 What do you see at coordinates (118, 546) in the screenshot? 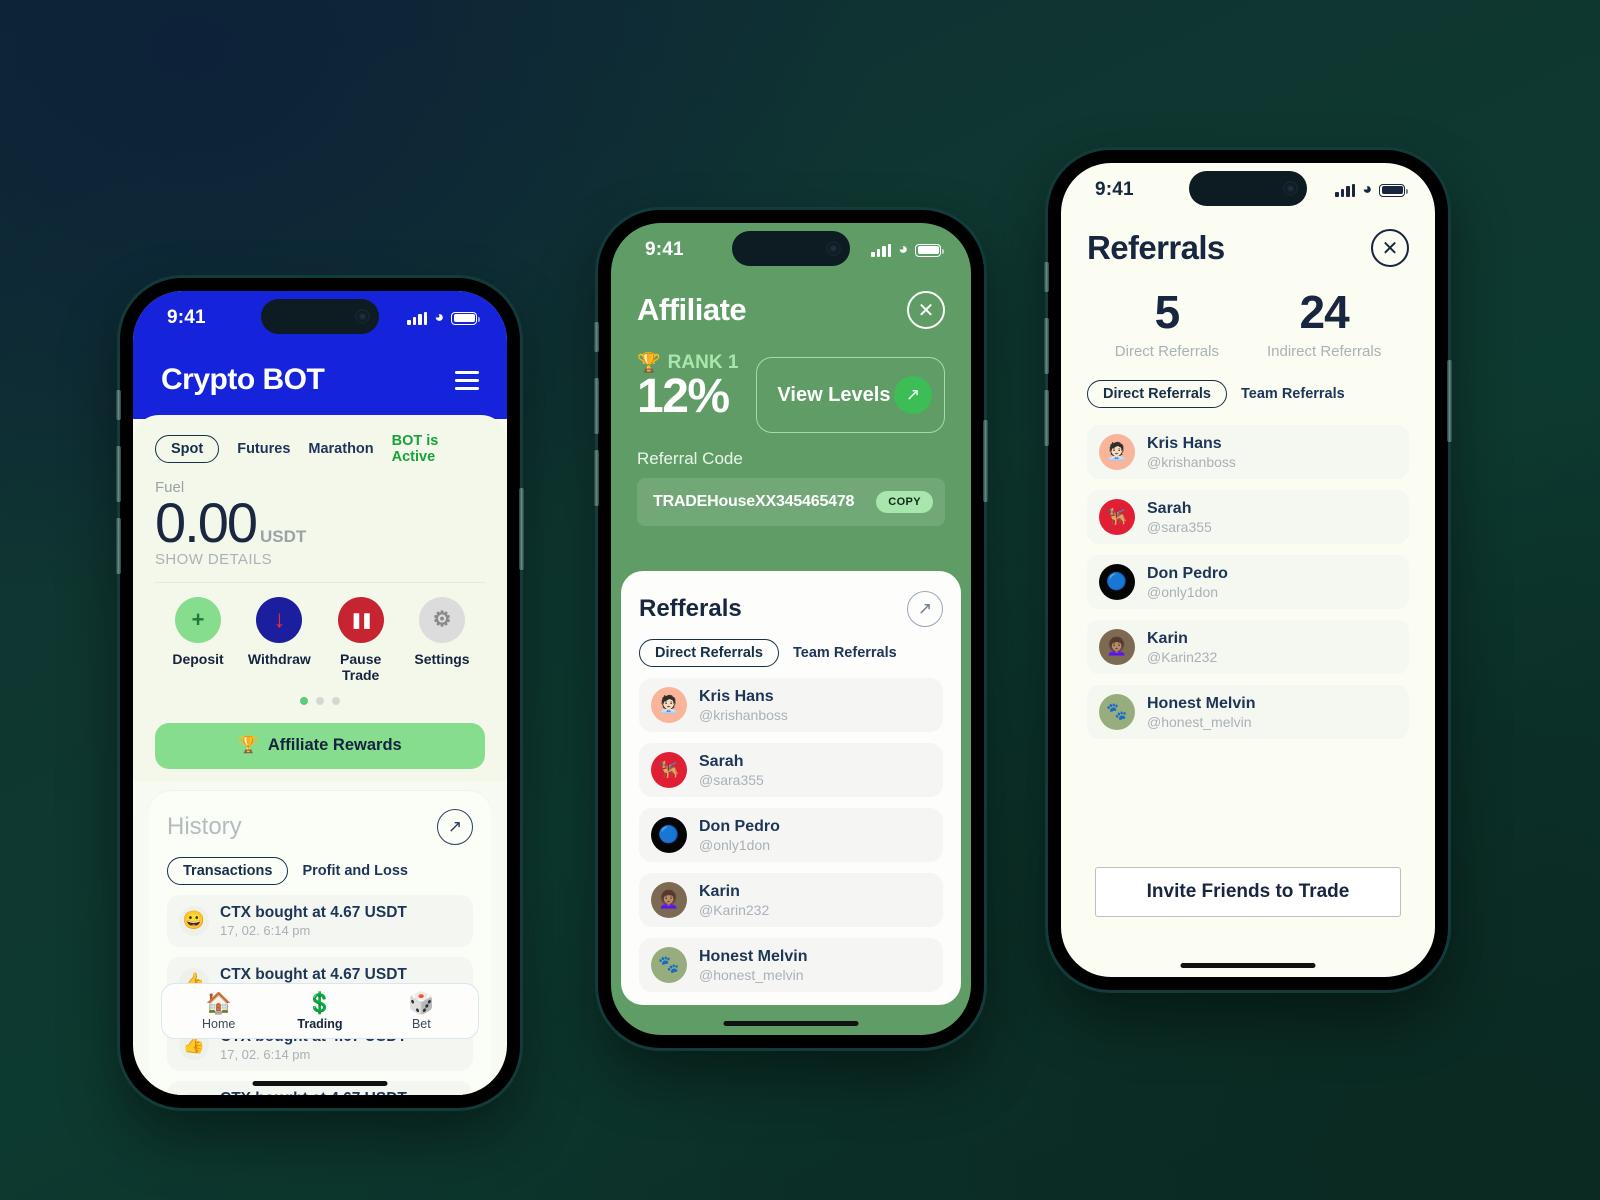
I see `phone1-volume-down-button` at bounding box center [118, 546].